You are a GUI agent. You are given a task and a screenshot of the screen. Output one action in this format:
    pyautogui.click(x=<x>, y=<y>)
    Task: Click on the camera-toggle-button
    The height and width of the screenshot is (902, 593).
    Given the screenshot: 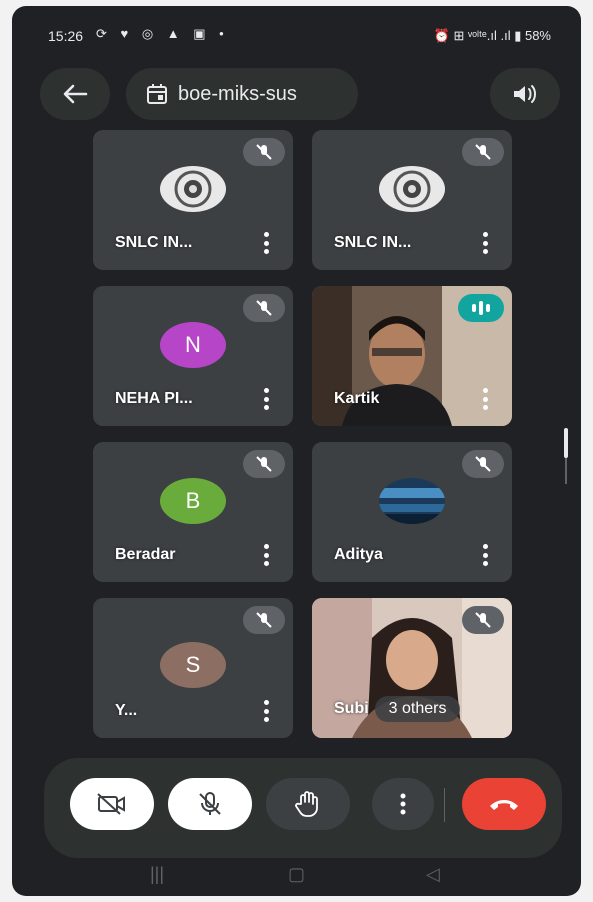 What is the action you would take?
    pyautogui.click(x=112, y=804)
    